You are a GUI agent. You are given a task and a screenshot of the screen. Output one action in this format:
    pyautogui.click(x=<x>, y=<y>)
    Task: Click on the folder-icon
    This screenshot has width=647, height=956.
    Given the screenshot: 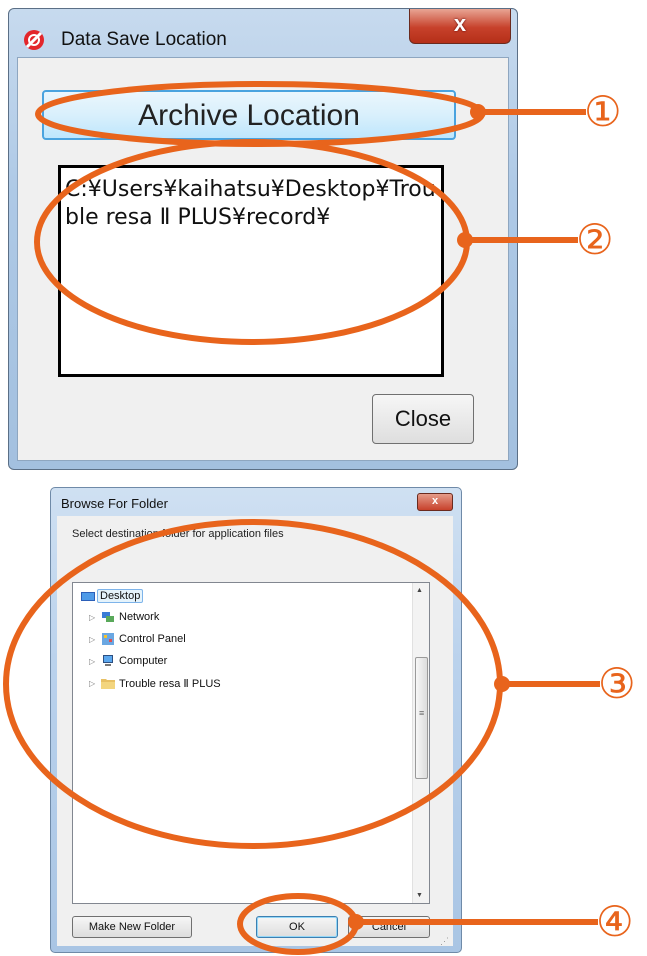 What is the action you would take?
    pyautogui.click(x=108, y=684)
    